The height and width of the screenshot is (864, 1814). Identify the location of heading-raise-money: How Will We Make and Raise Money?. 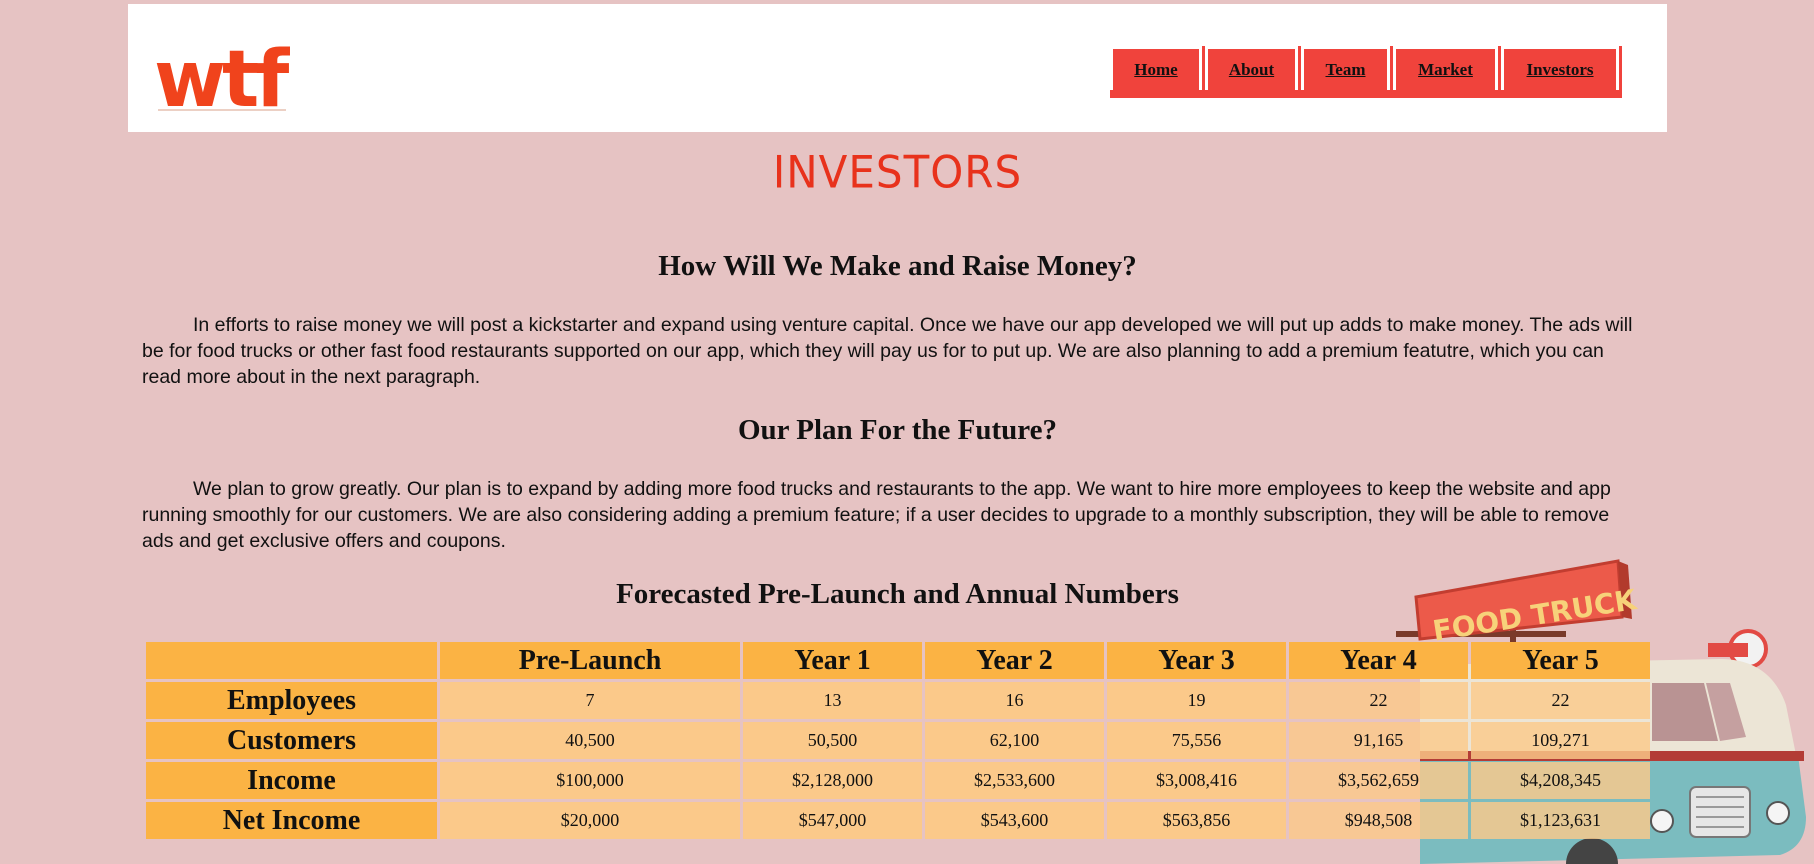
(897, 266).